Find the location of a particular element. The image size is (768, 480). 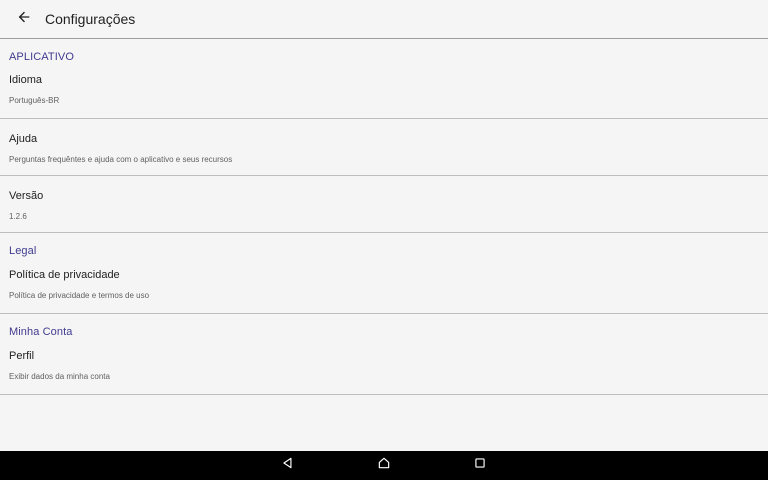

pref-title: Versão is located at coordinates (26, 196).